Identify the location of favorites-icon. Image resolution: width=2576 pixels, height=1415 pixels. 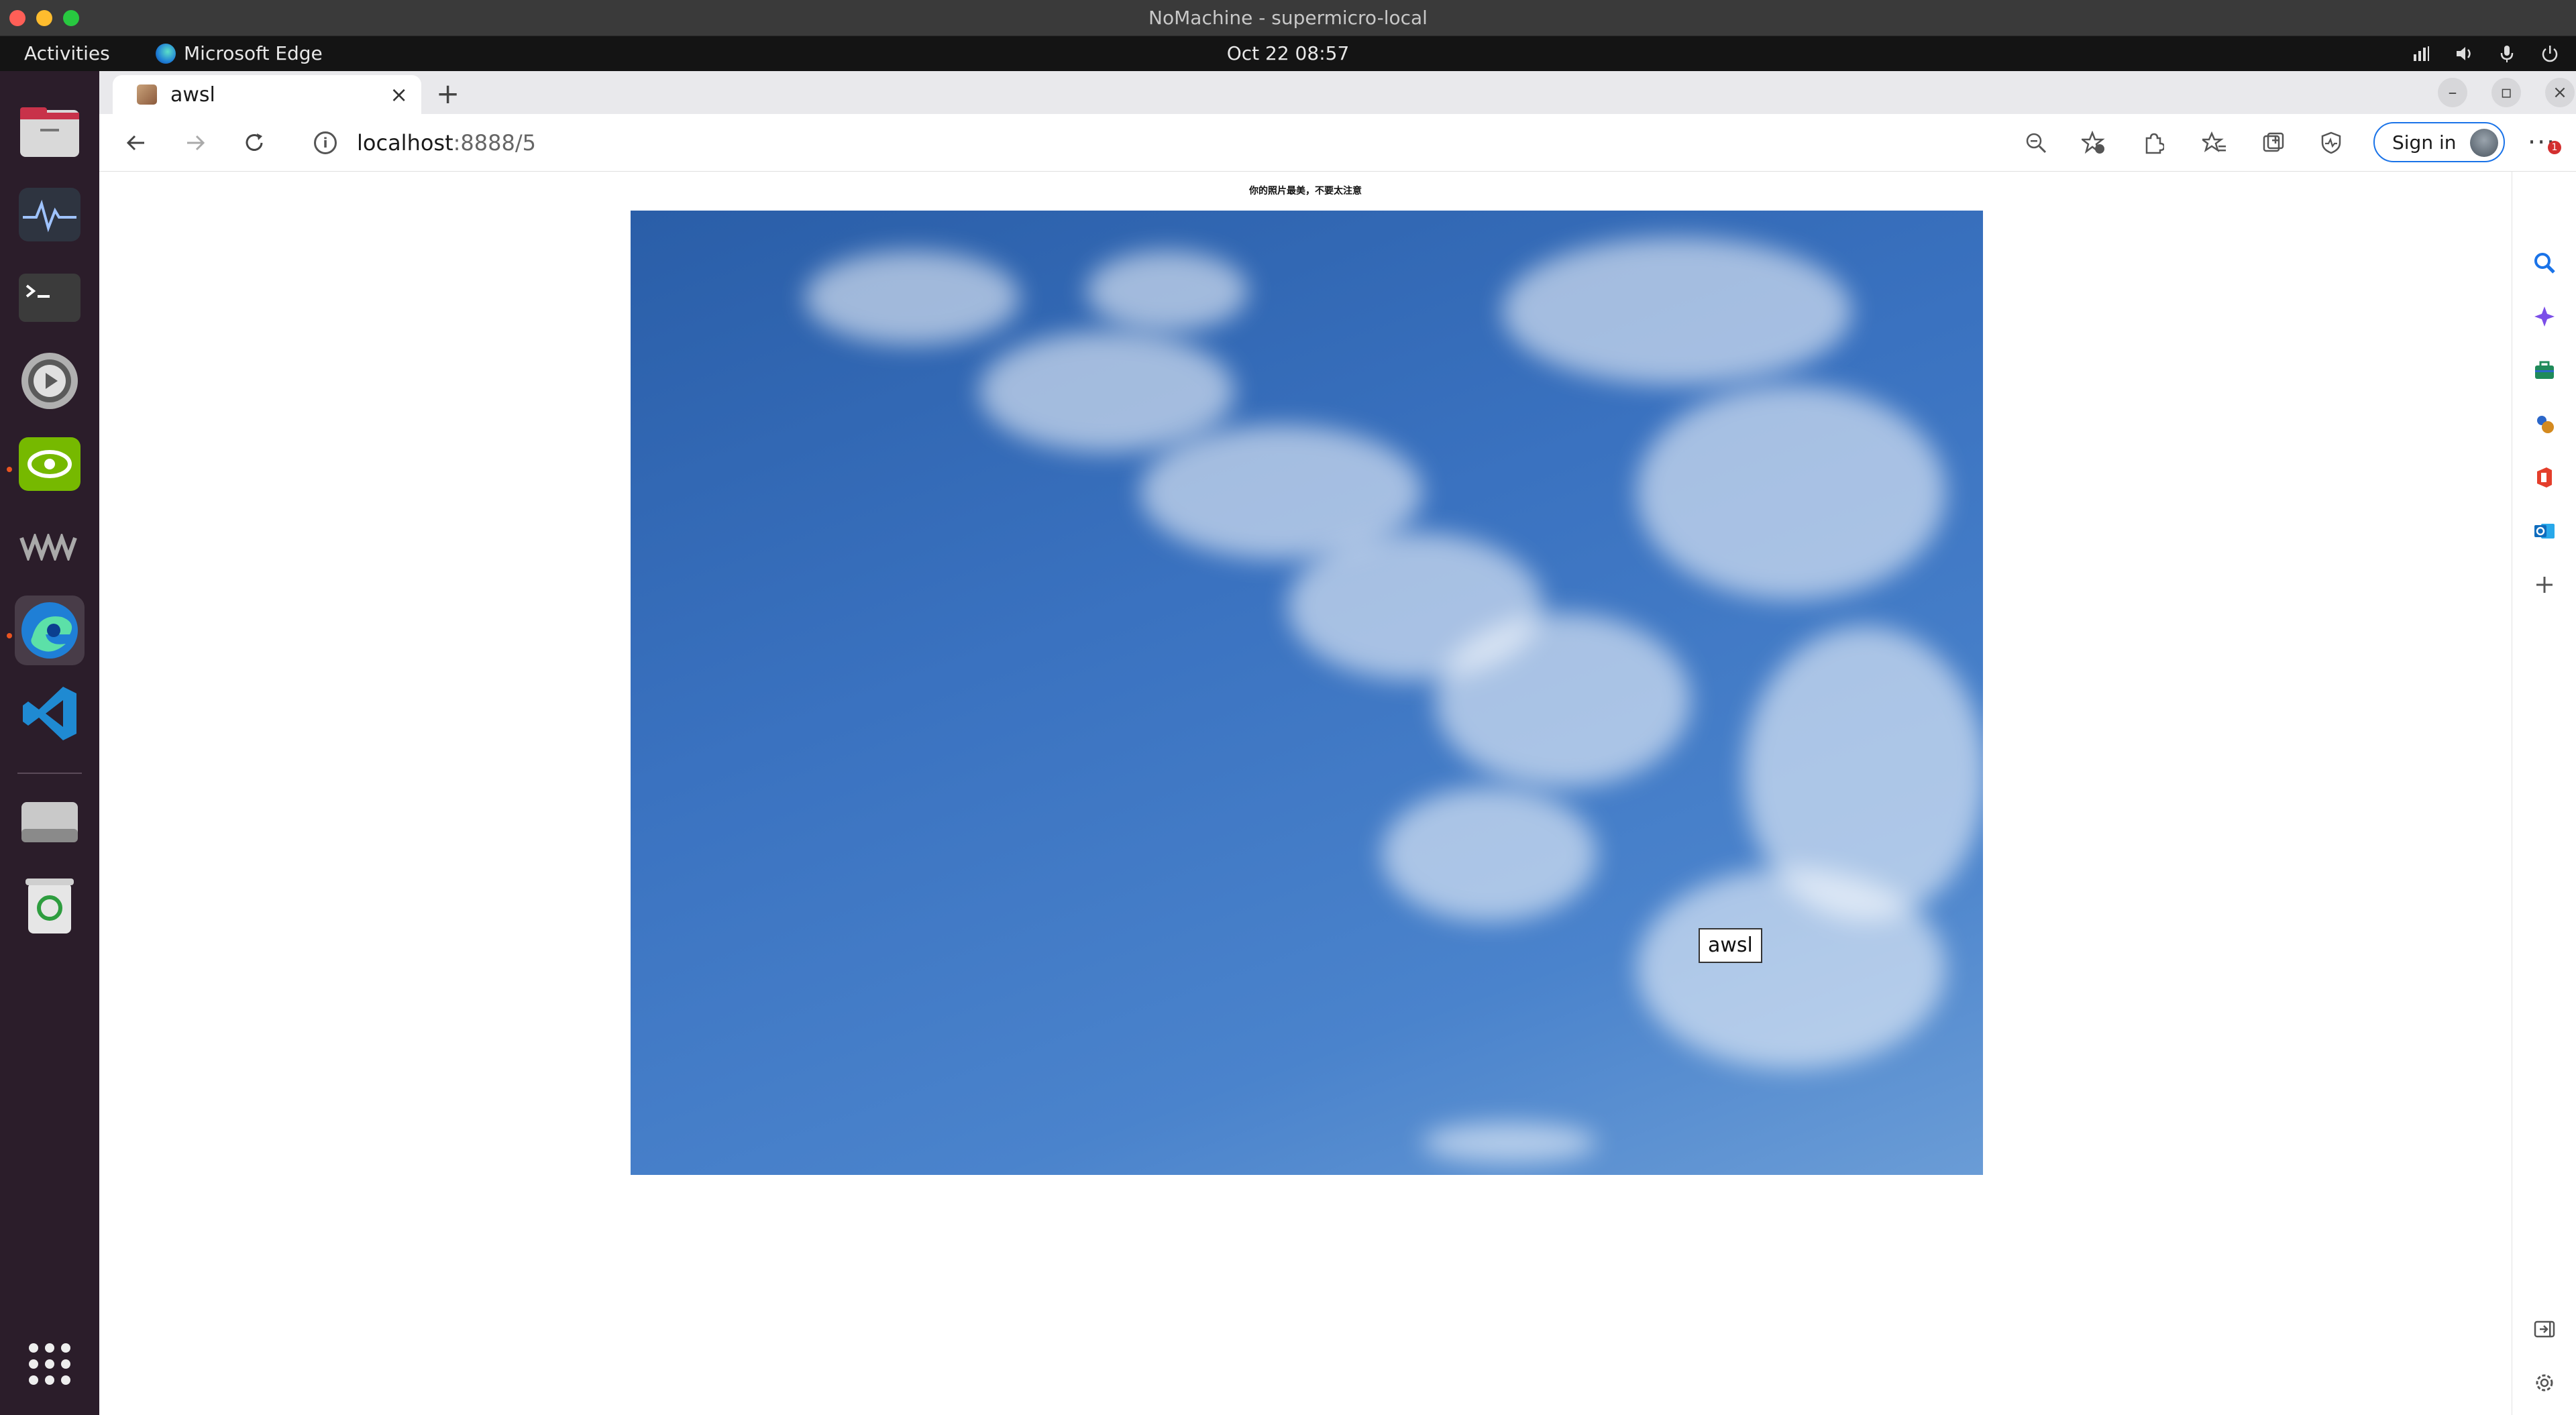
(2214, 141).